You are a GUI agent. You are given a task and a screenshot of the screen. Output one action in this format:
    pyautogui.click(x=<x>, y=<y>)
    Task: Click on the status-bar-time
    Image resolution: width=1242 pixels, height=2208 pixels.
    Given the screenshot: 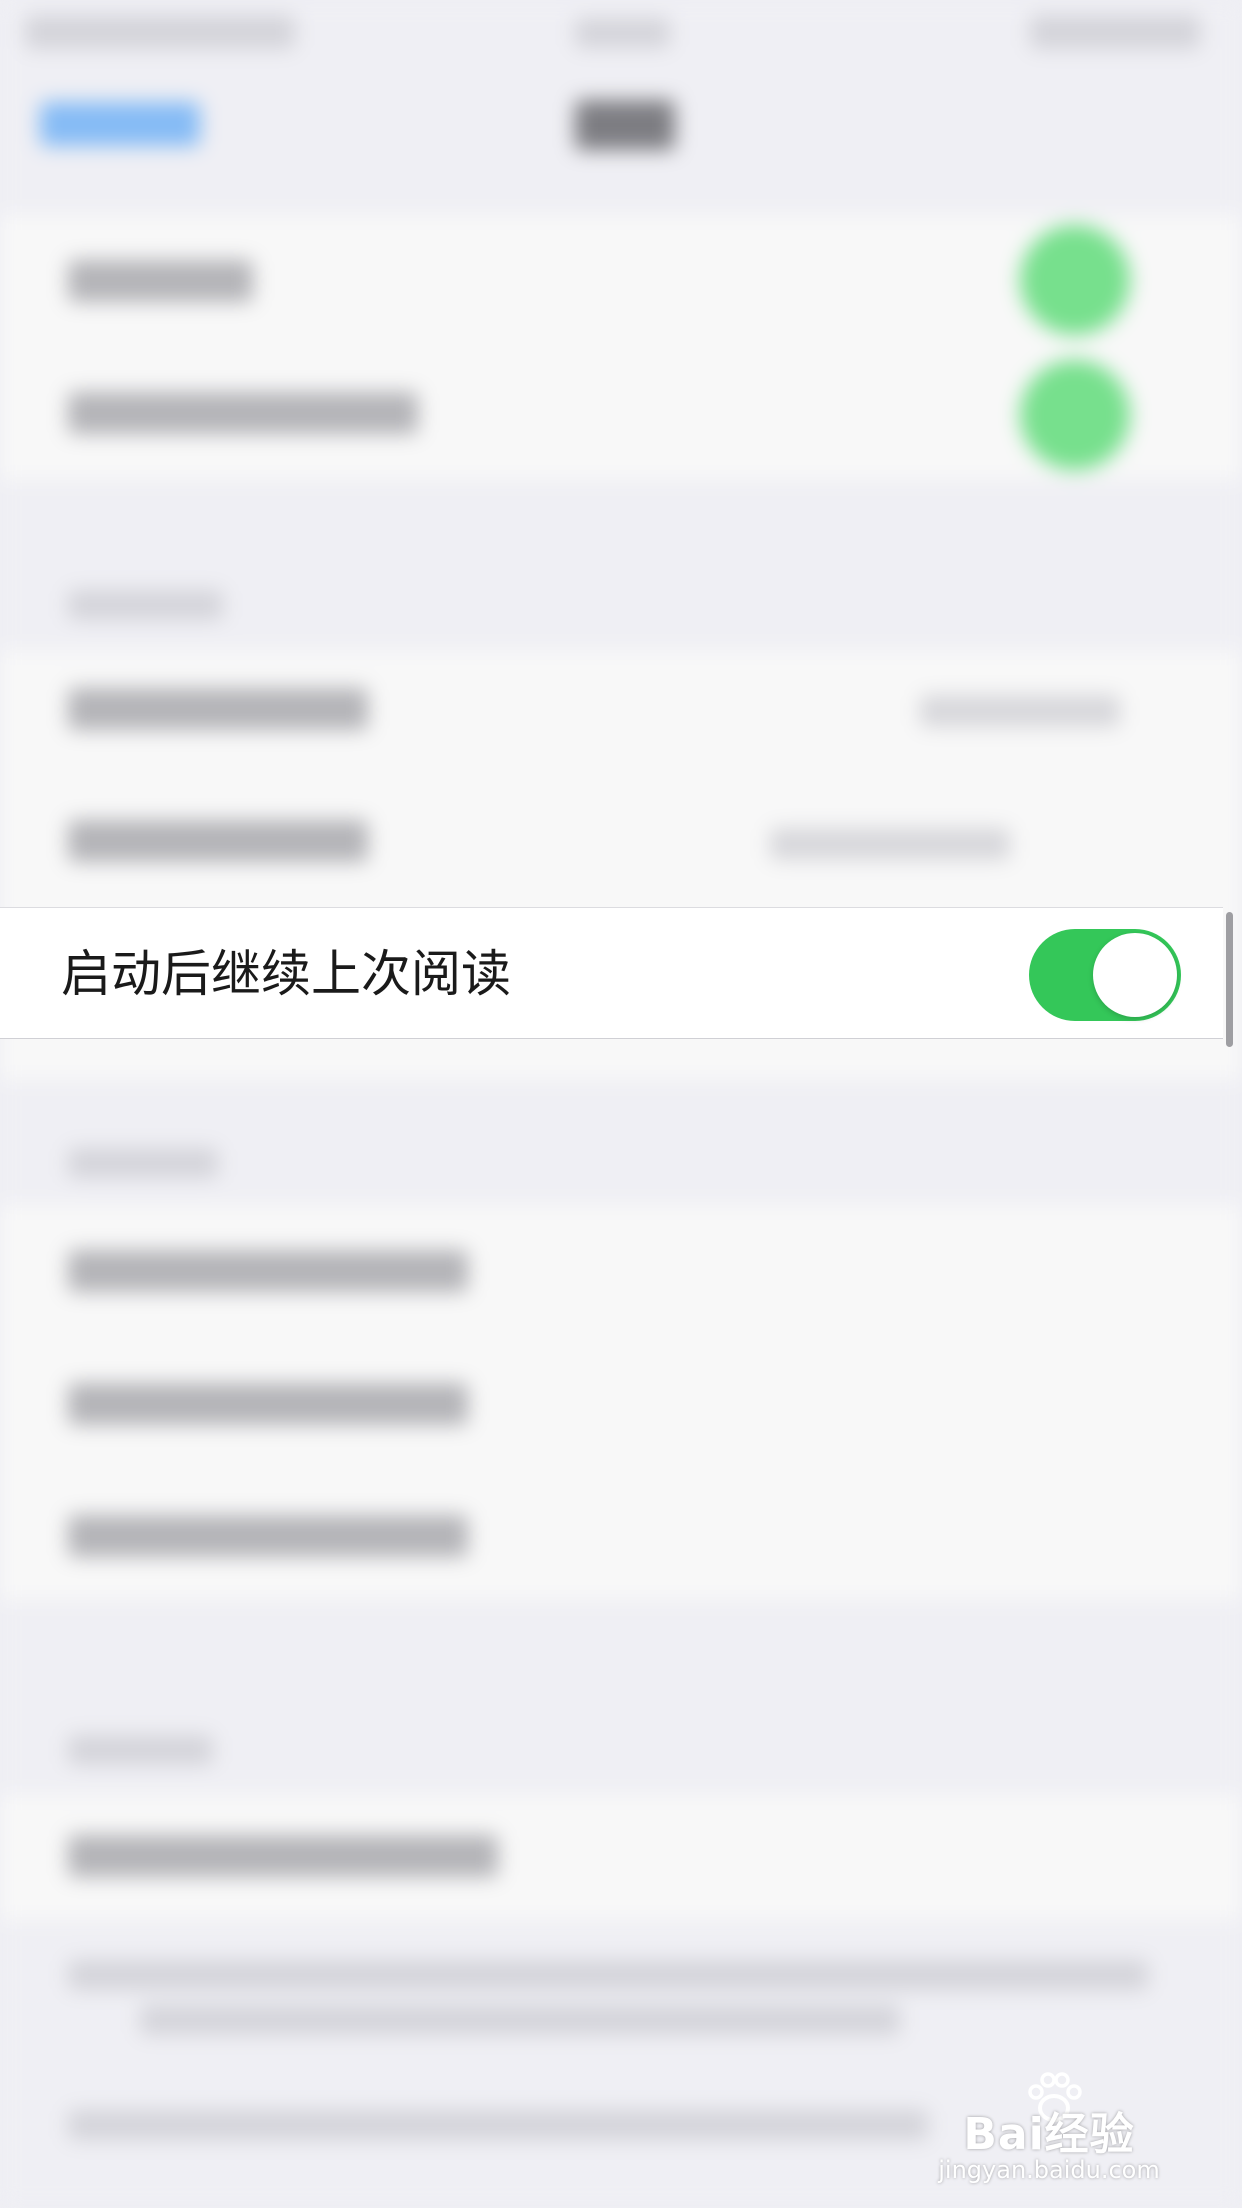 What is the action you would take?
    pyautogui.click(x=622, y=33)
    